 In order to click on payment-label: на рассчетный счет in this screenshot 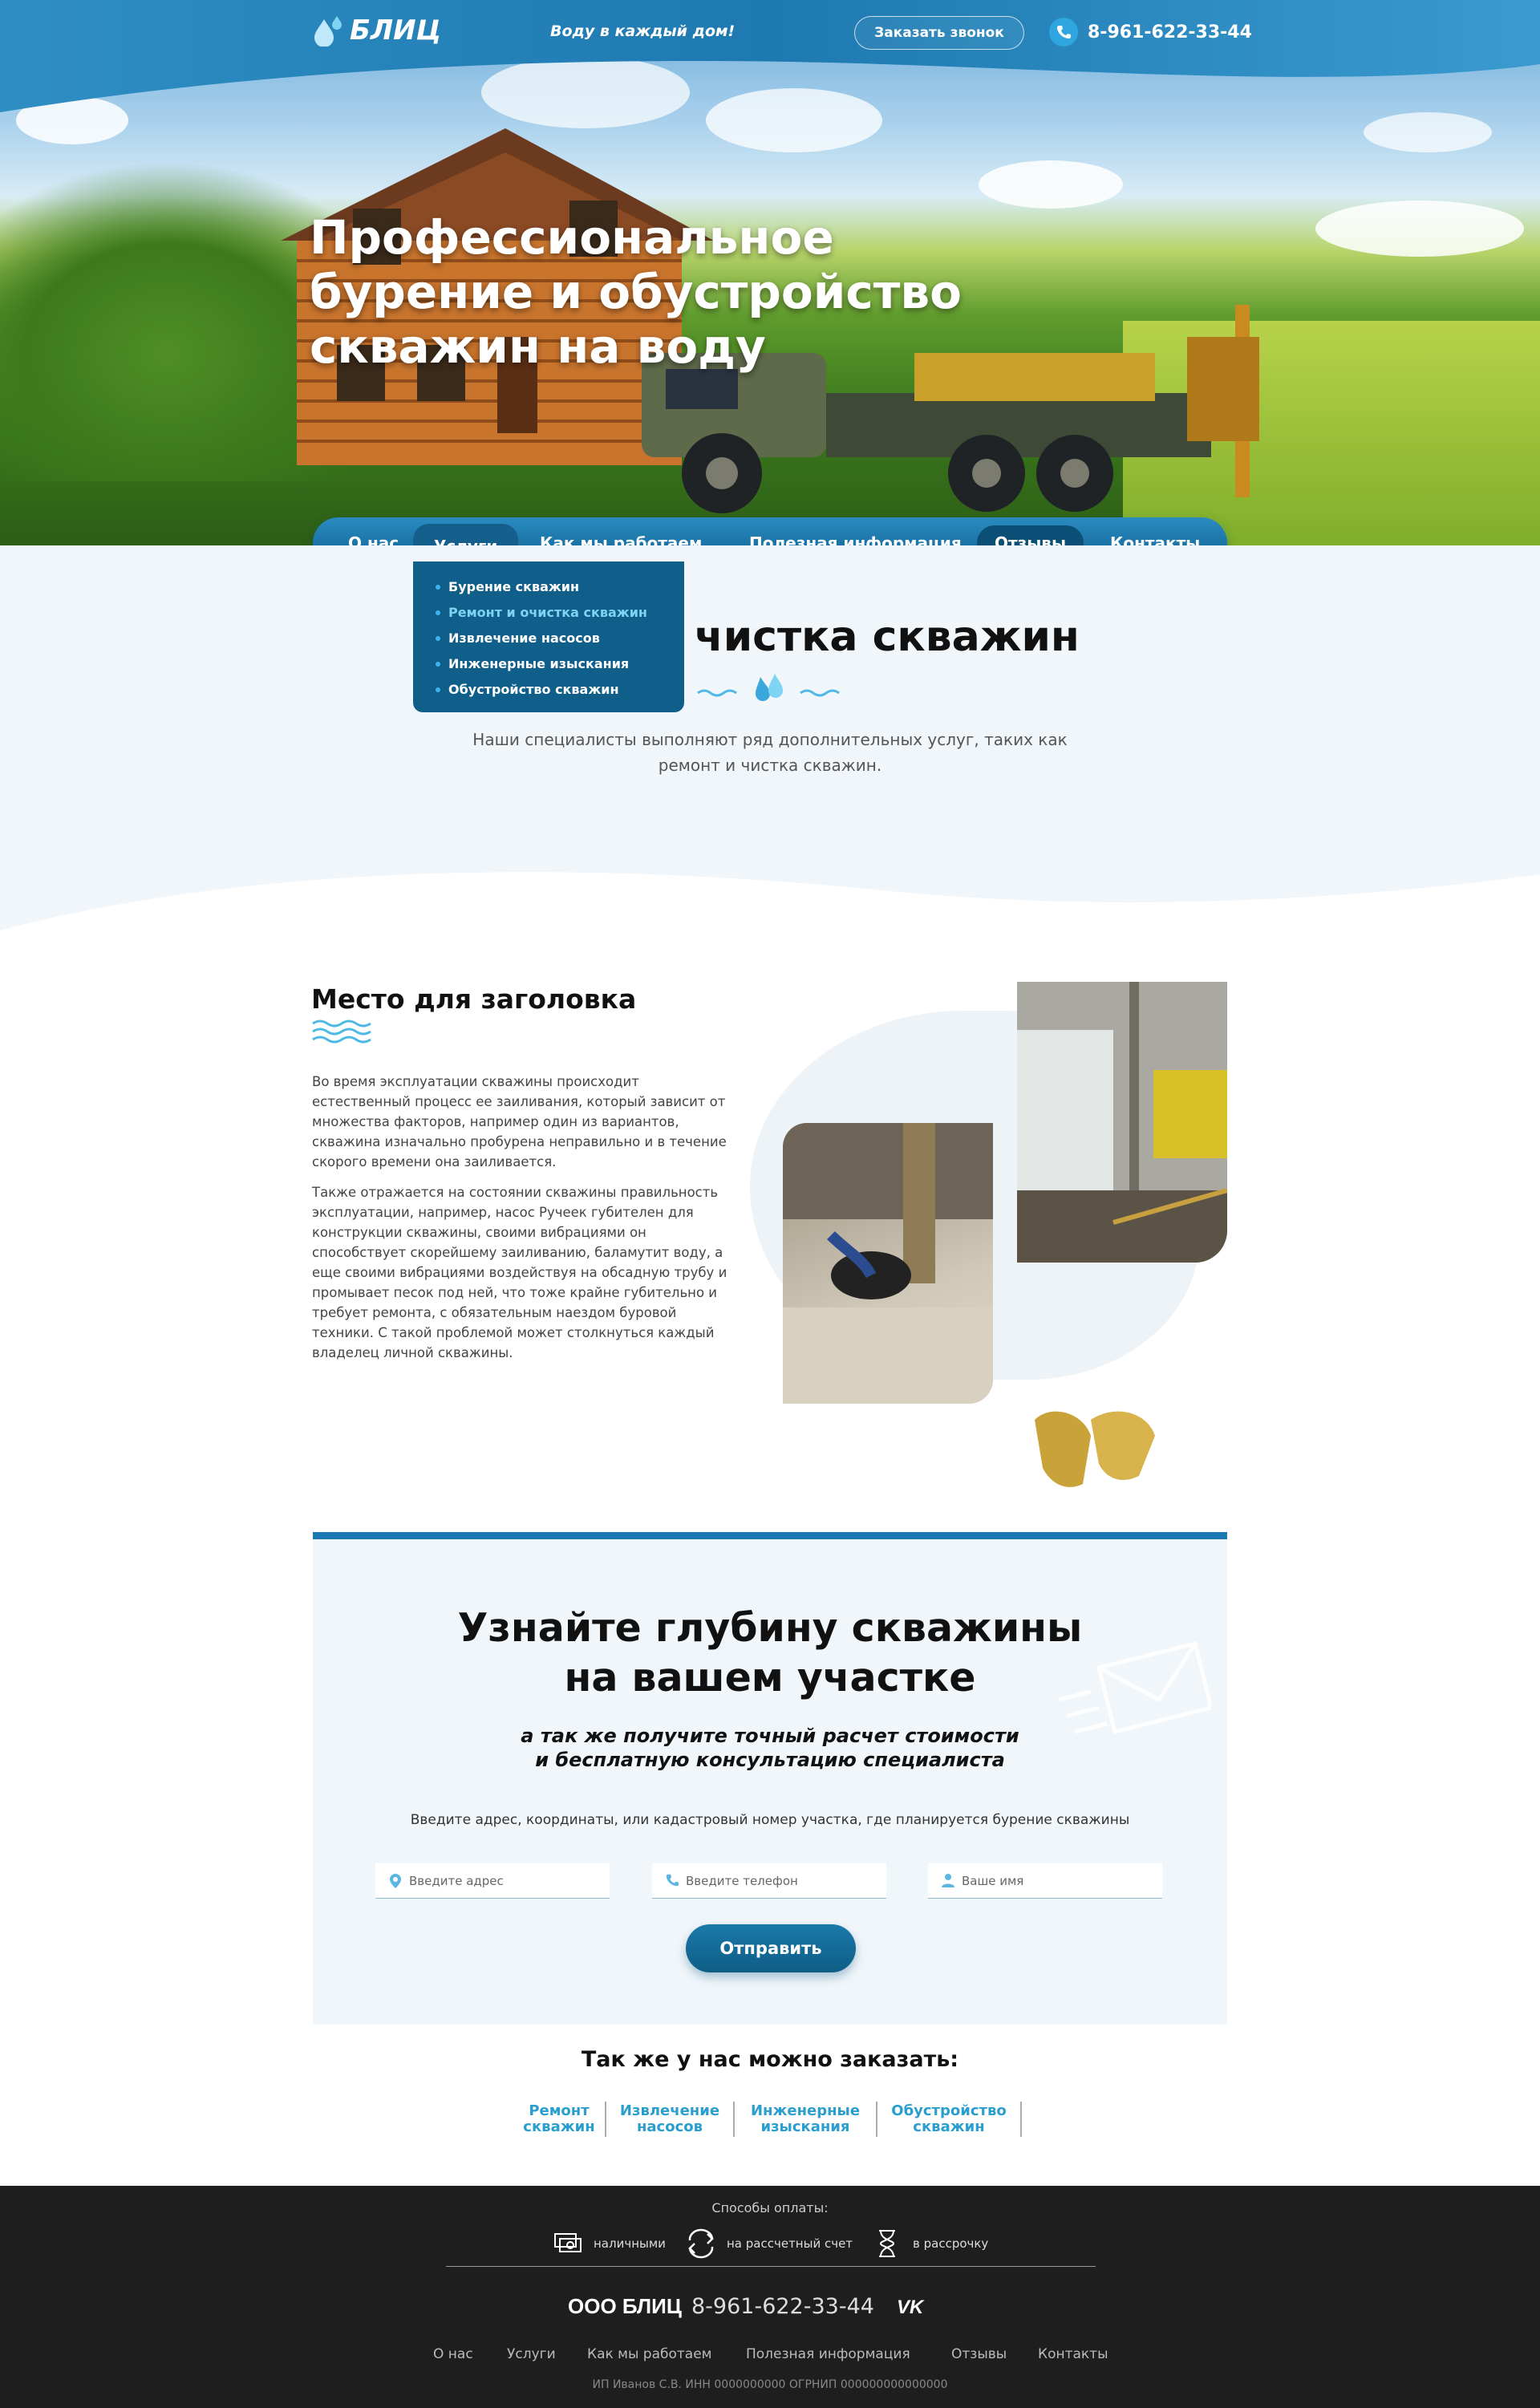, I will do `click(790, 2243)`.